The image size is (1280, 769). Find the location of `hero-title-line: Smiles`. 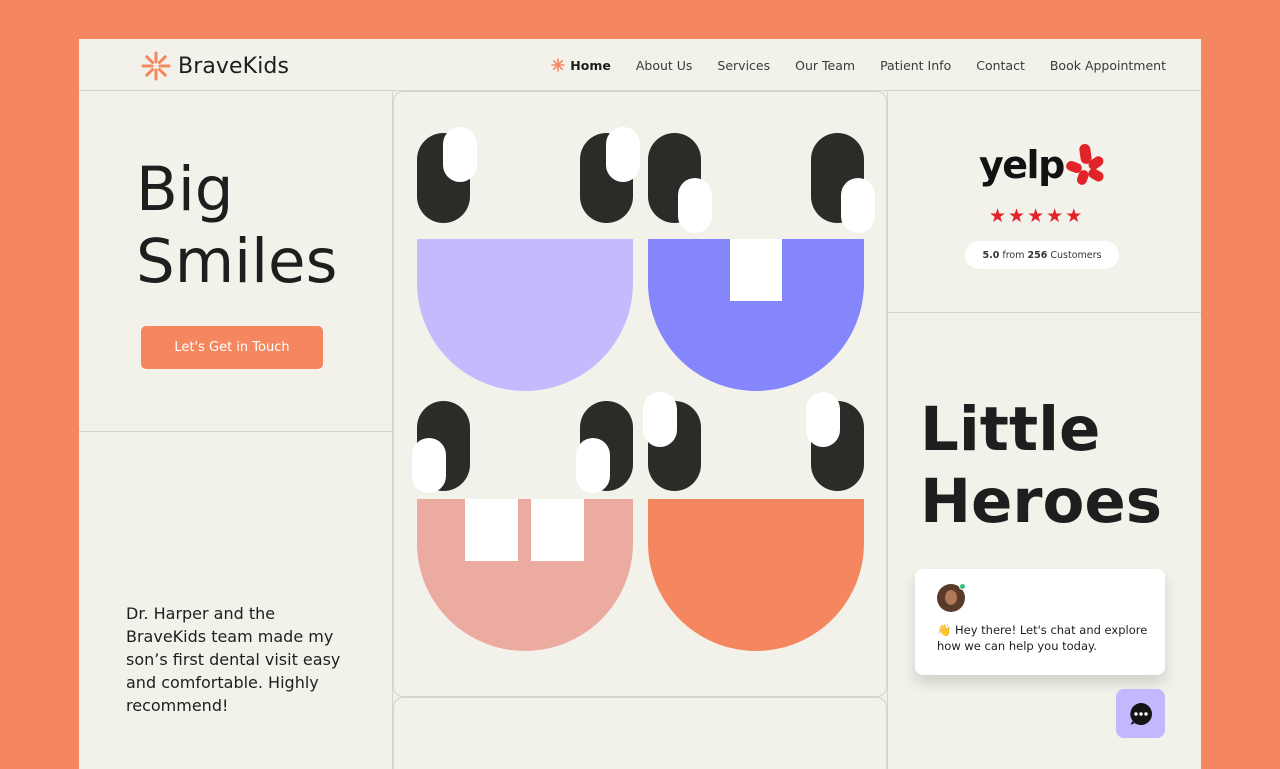

hero-title-line: Smiles is located at coordinates (237, 261).